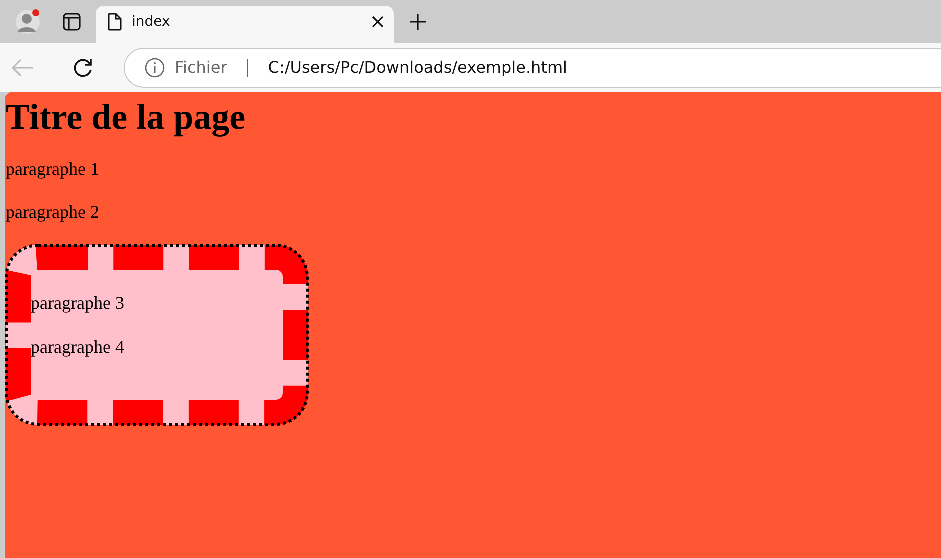 The image size is (941, 558). I want to click on page-heading: Titre de la page, so click(126, 117).